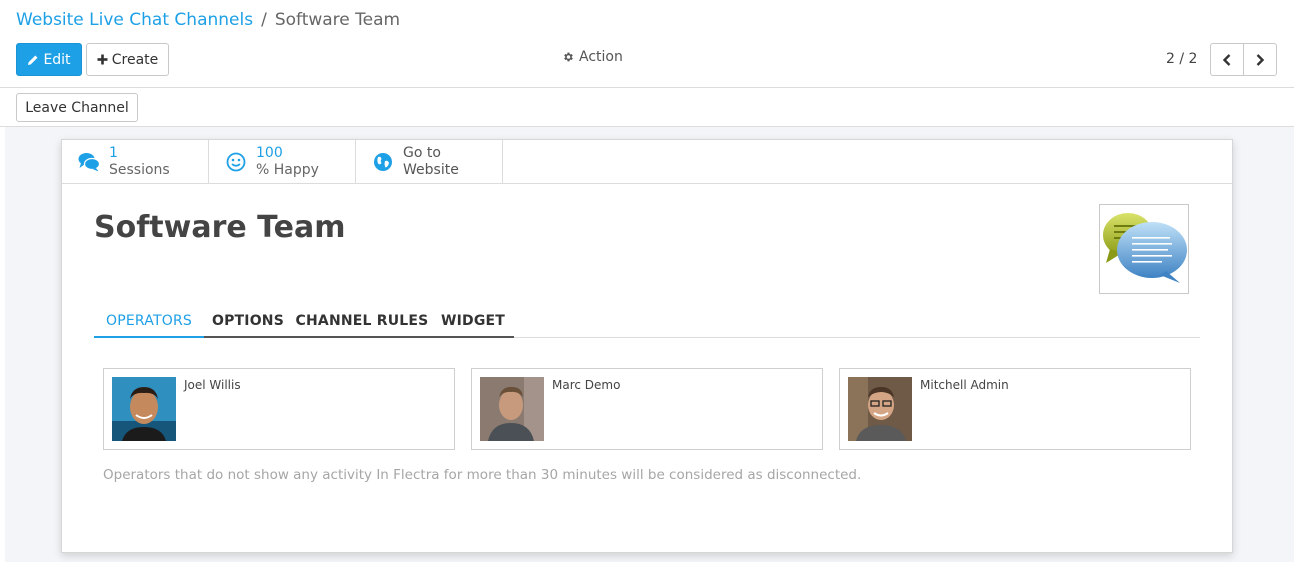  I want to click on create-button-label: Create, so click(135, 59).